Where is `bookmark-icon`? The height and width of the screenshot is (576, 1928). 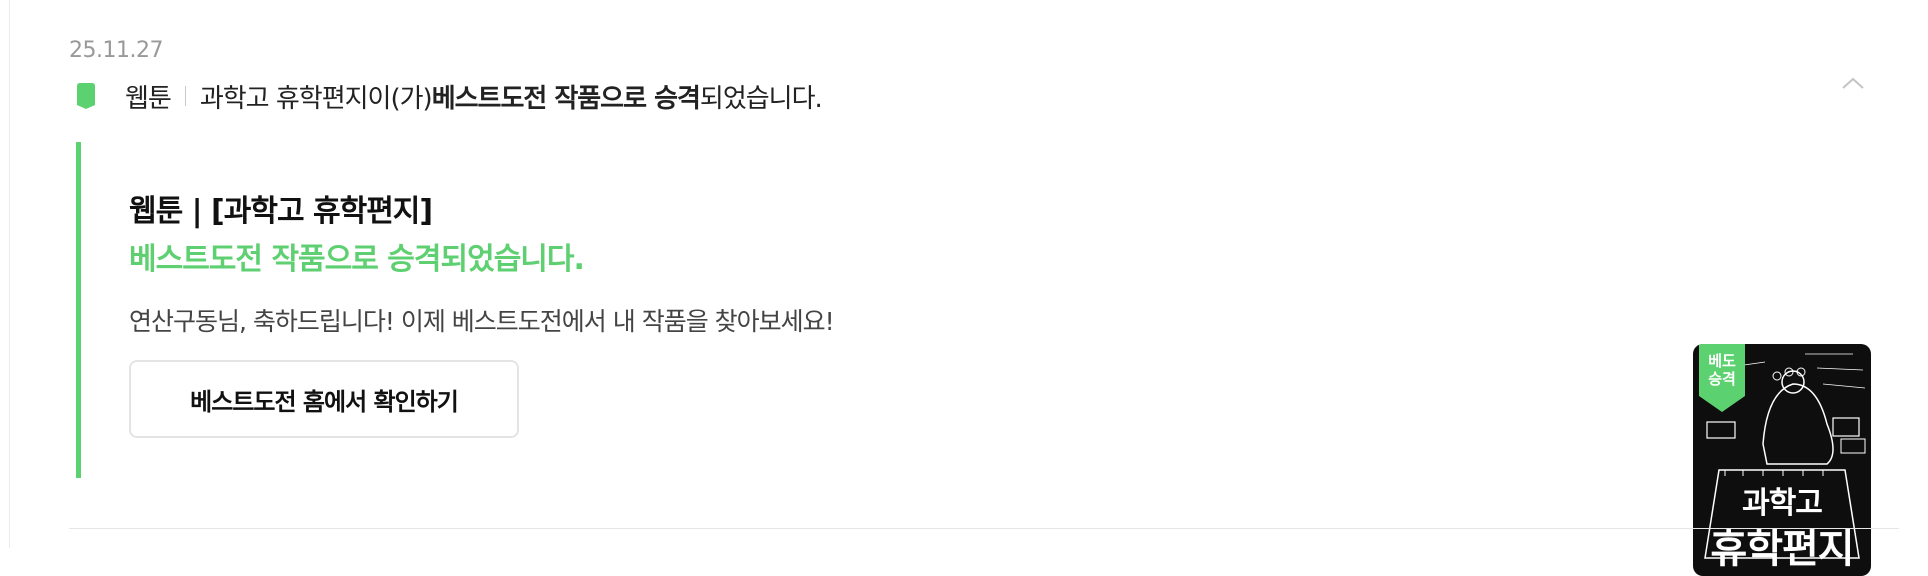
bookmark-icon is located at coordinates (86, 96).